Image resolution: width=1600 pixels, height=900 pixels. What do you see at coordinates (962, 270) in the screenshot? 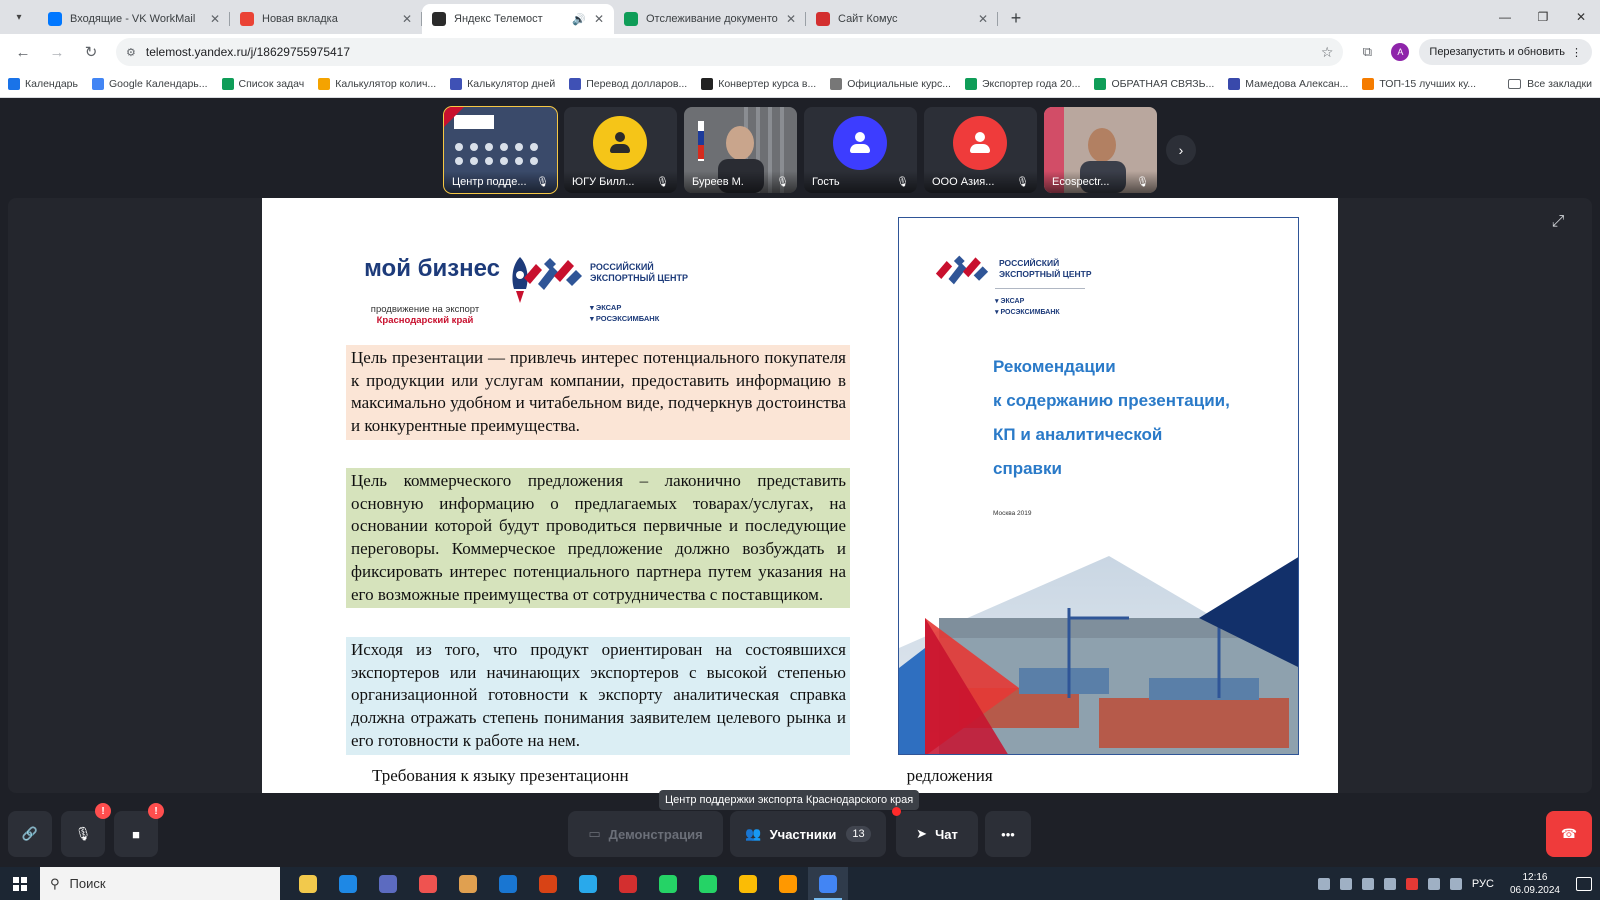
I see `rec-cover-logo-icon` at bounding box center [962, 270].